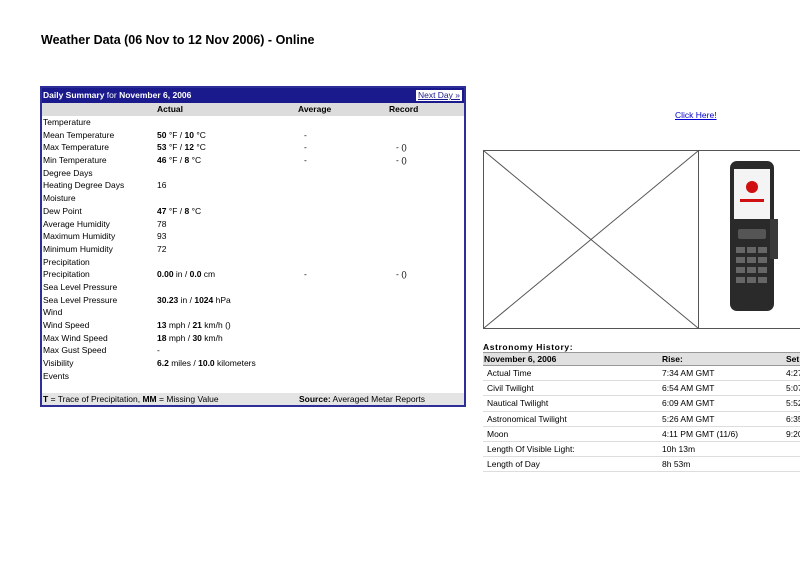  I want to click on summary-row: Sea Level Pressure 30.23 in / 1024 hPa, so click(253, 300).